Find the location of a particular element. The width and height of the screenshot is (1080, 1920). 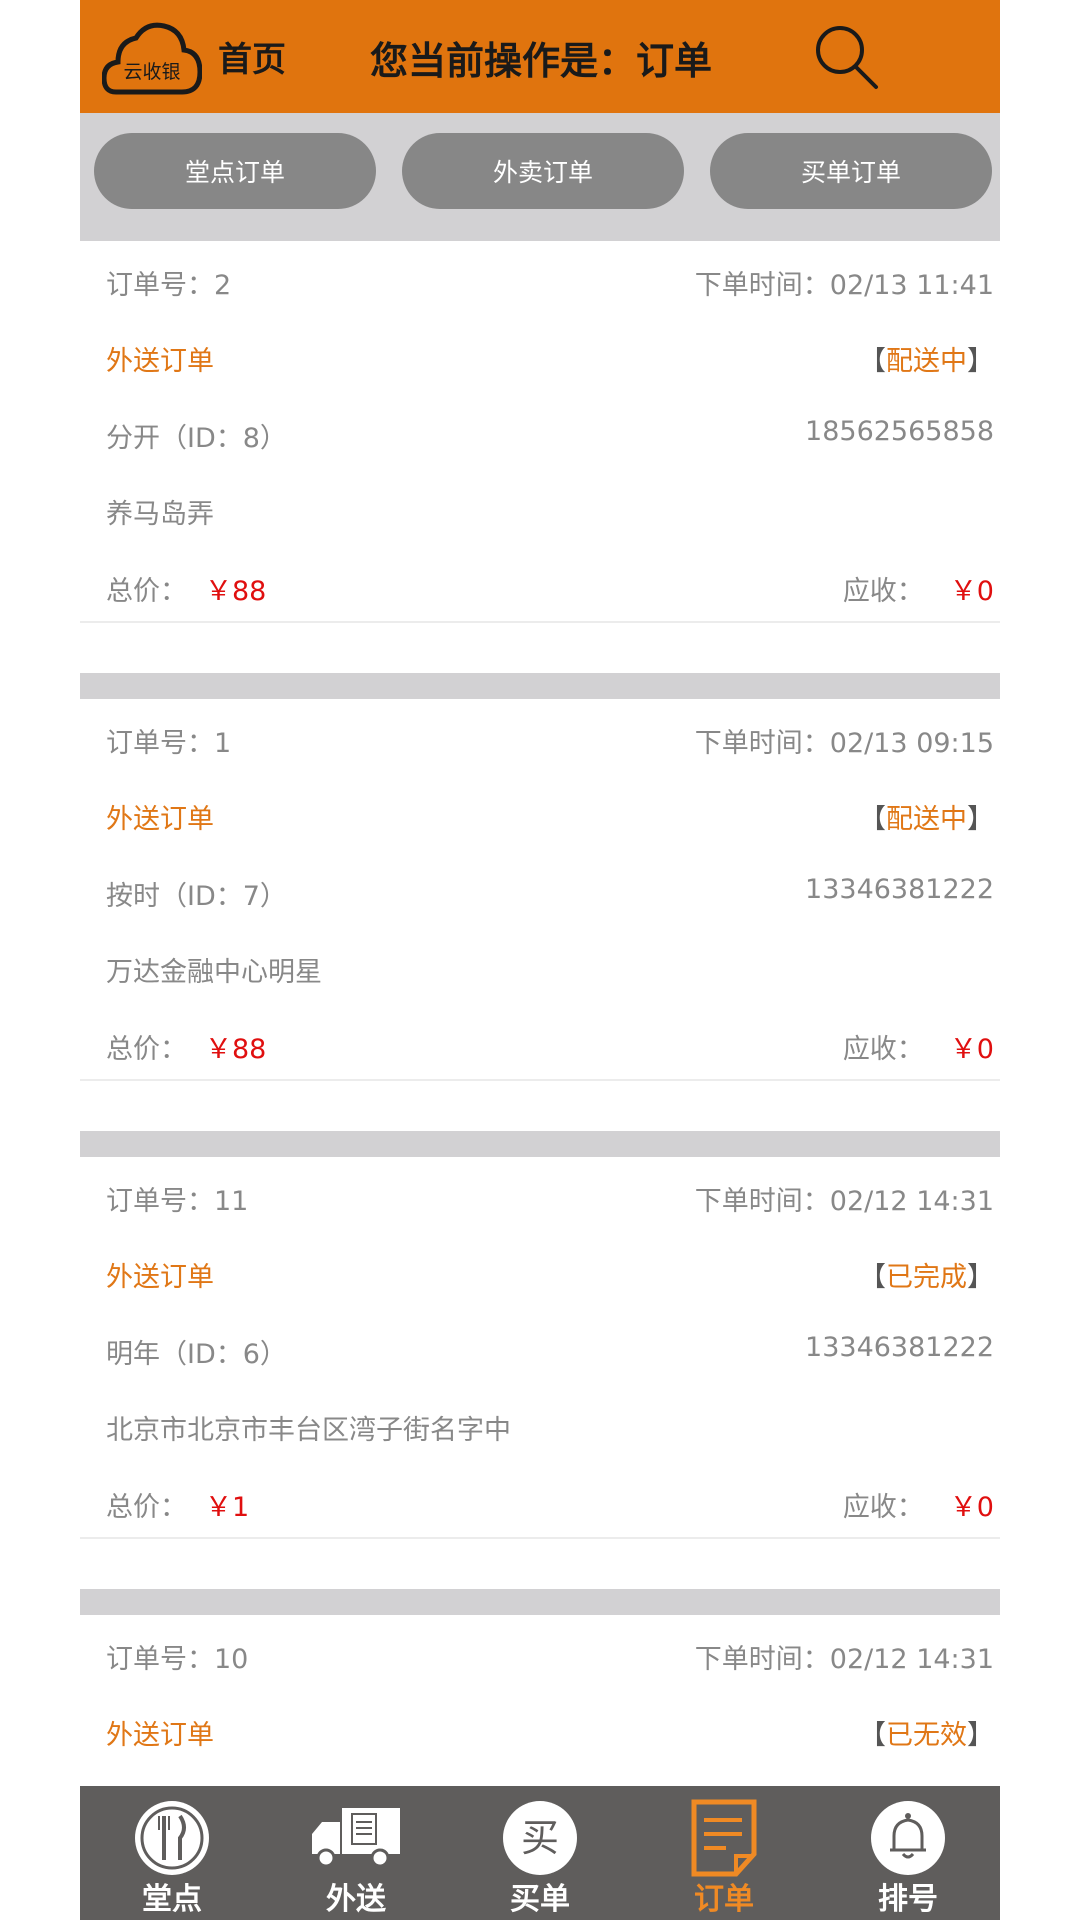

nav-label: 排号 is located at coordinates (908, 1899).